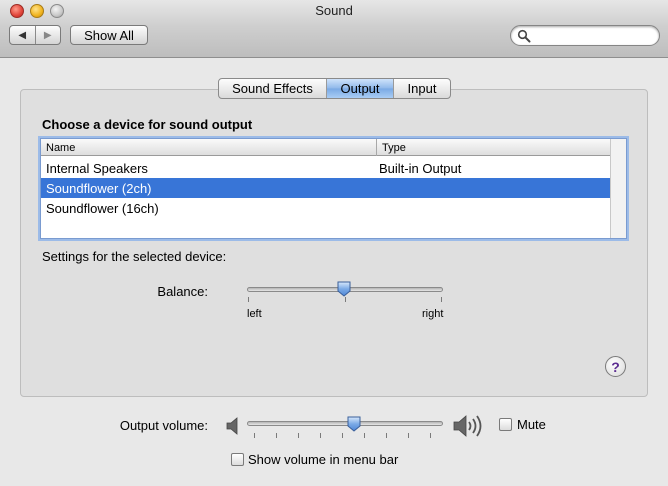 This screenshot has width=668, height=486. What do you see at coordinates (248, 299) in the screenshot?
I see `balance-tick-left` at bounding box center [248, 299].